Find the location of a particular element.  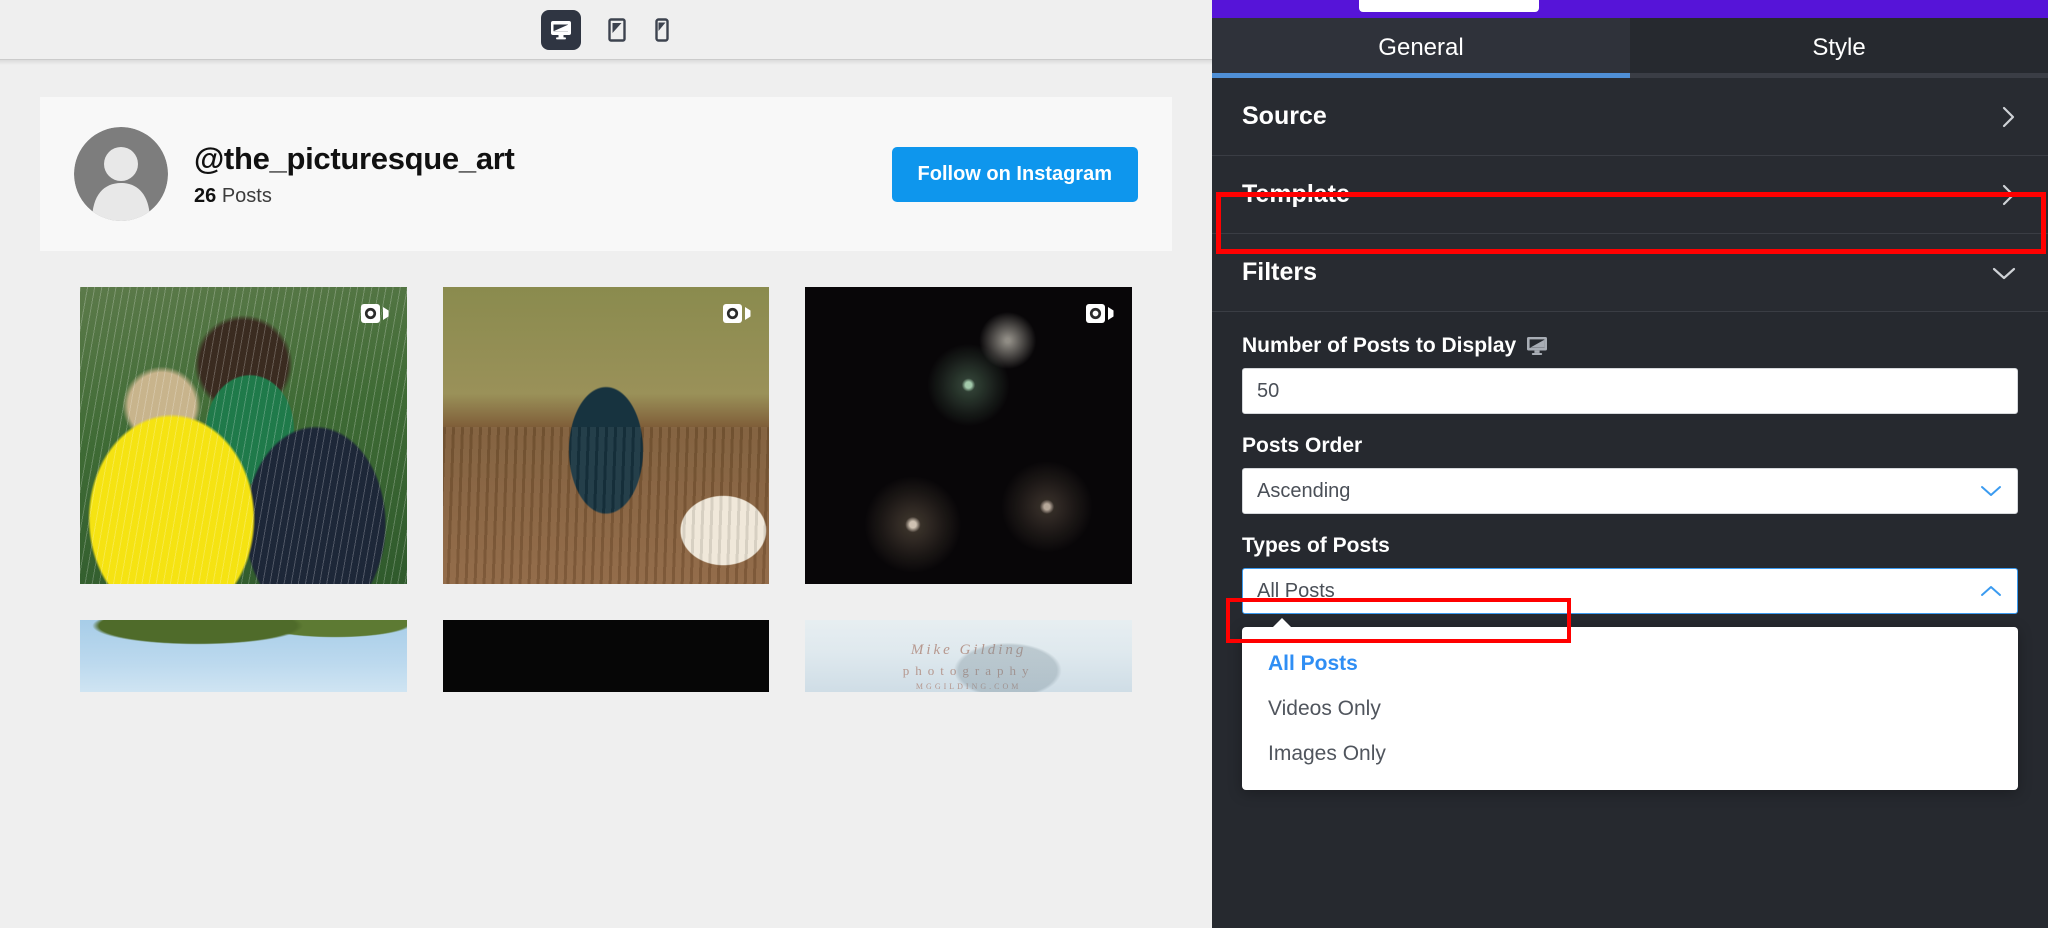

section-filters-label: Filters is located at coordinates (1280, 272).